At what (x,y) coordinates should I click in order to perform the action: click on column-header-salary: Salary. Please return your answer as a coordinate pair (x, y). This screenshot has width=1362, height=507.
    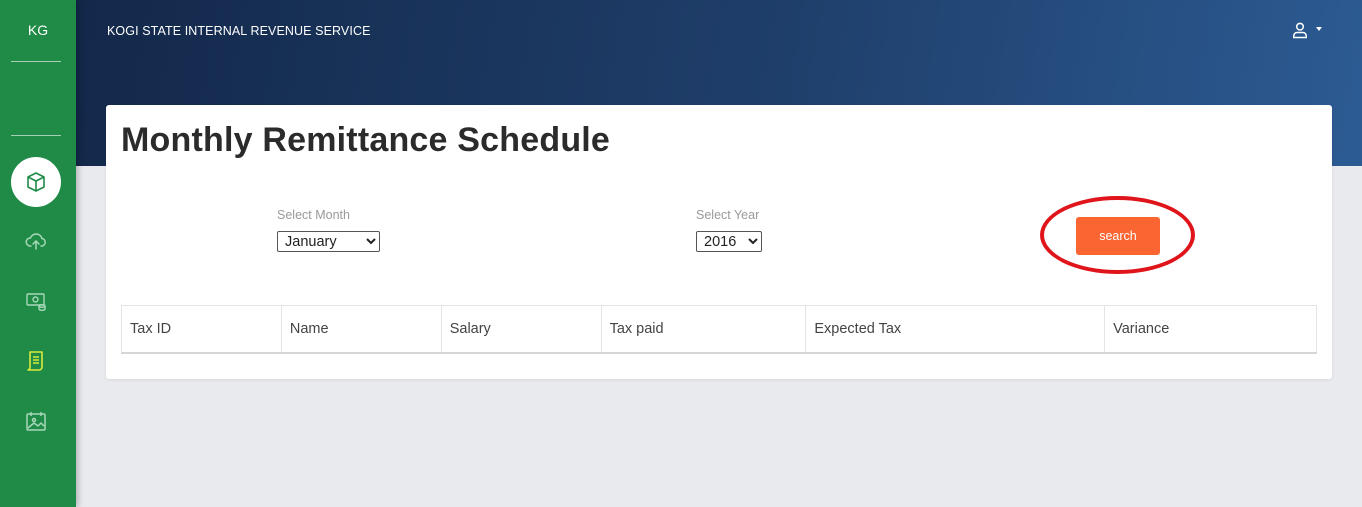
    Looking at the image, I should click on (521, 329).